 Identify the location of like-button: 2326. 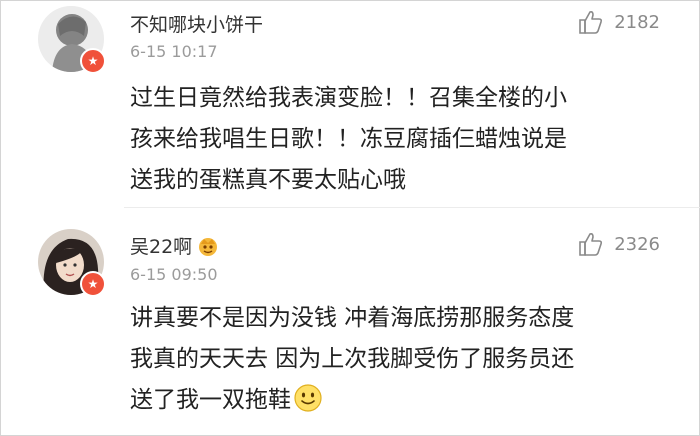
(618, 244).